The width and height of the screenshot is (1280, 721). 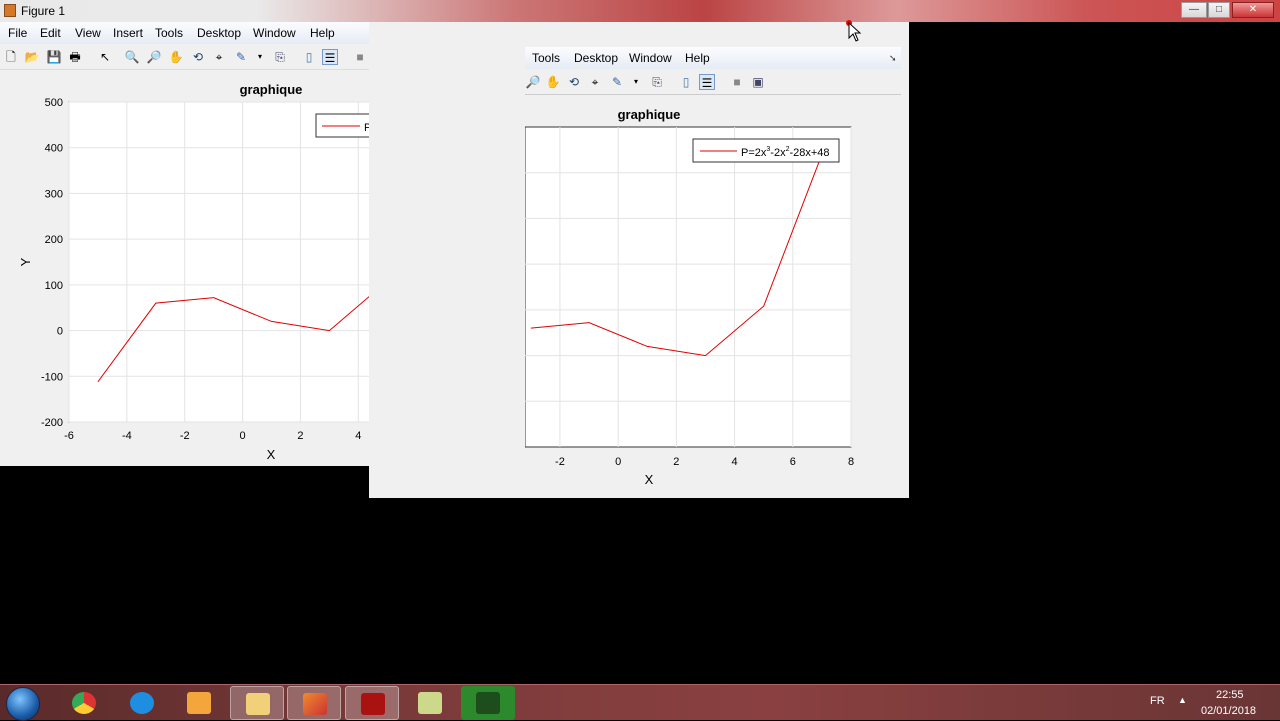 I want to click on legend: P=2x3-2x2-28x+48, so click(x=766, y=150).